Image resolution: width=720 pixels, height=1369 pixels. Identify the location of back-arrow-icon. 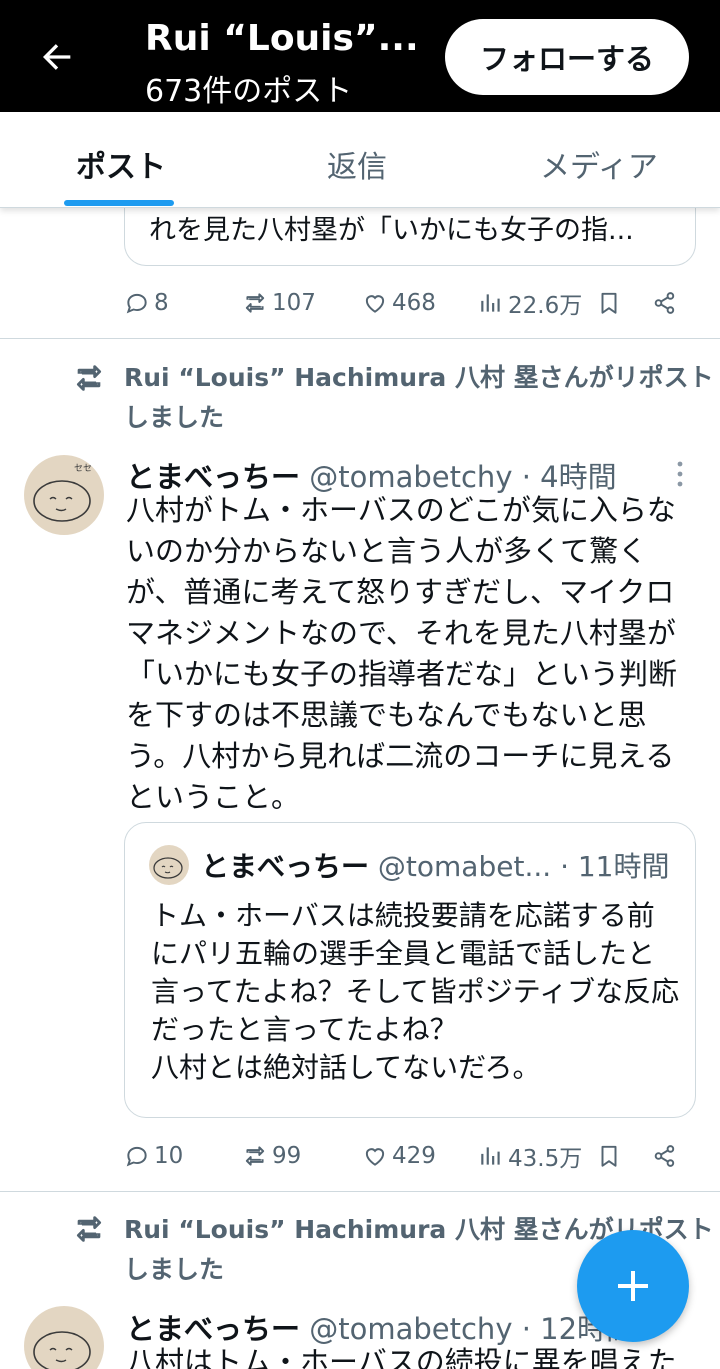
(57, 57).